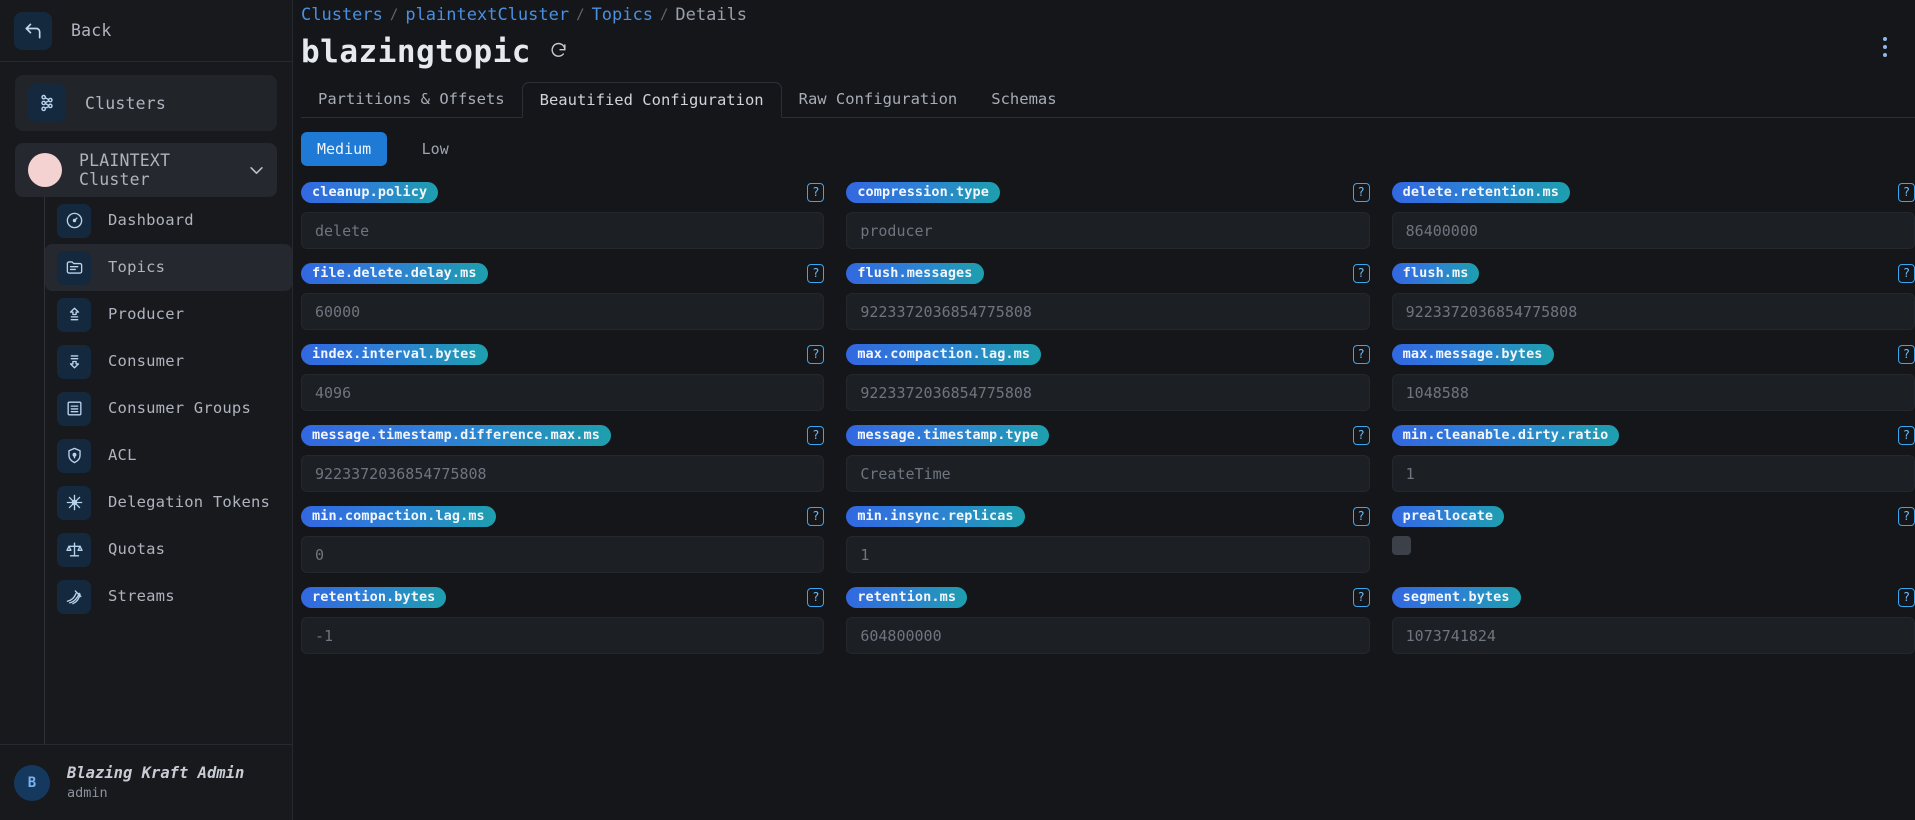  What do you see at coordinates (1023, 99) in the screenshot?
I see `tab-schemas: Schemas` at bounding box center [1023, 99].